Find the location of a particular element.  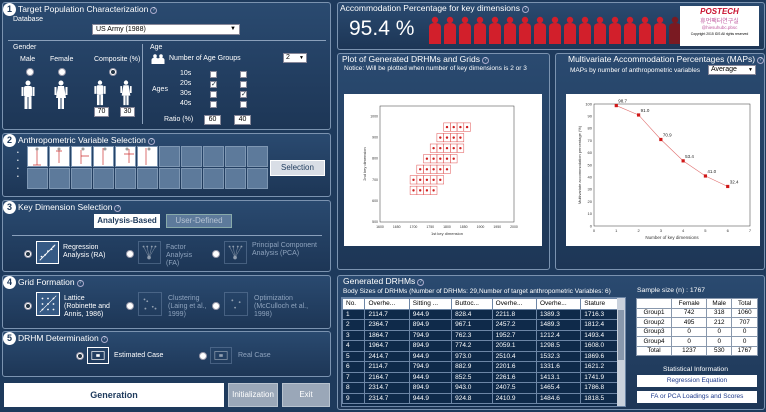

age-30s-group2-checkbox is located at coordinates (243, 94).